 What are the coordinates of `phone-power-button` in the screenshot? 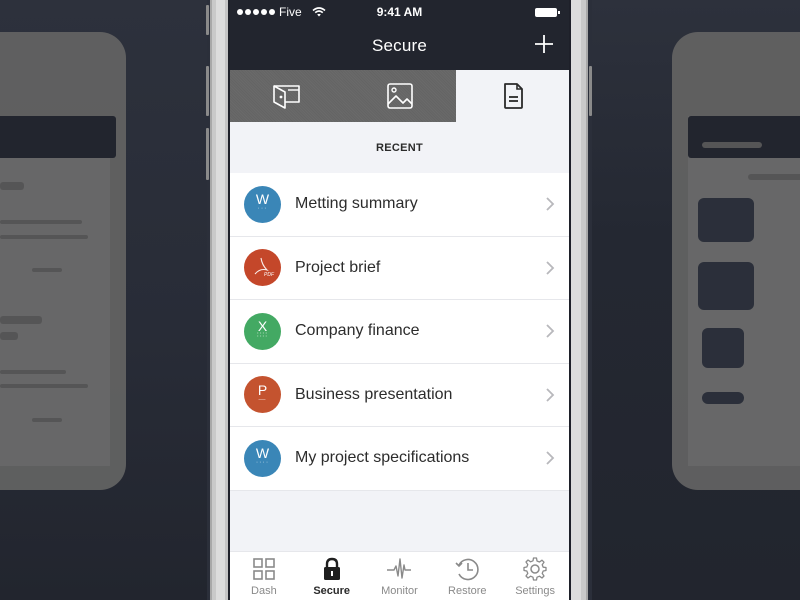 It's located at (590, 91).